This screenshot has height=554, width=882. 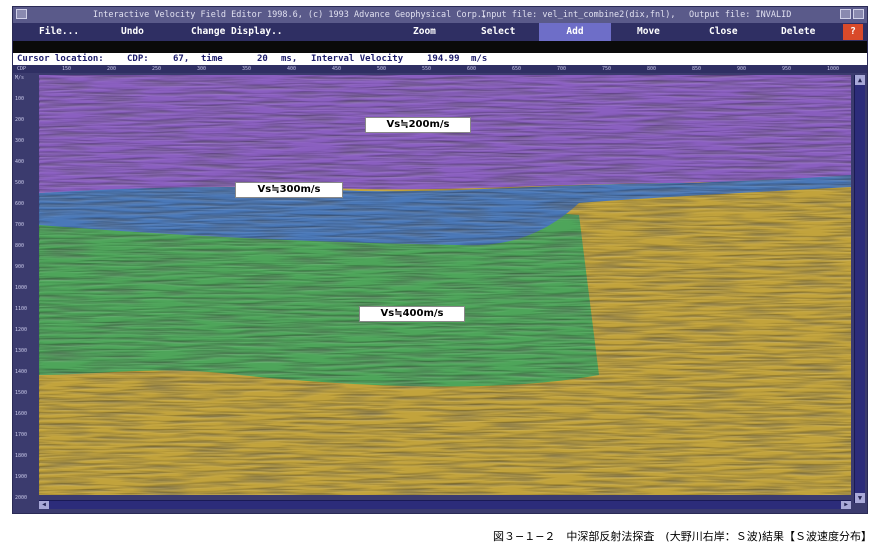 I want to click on velocity-value: 194.99, so click(x=443, y=59).